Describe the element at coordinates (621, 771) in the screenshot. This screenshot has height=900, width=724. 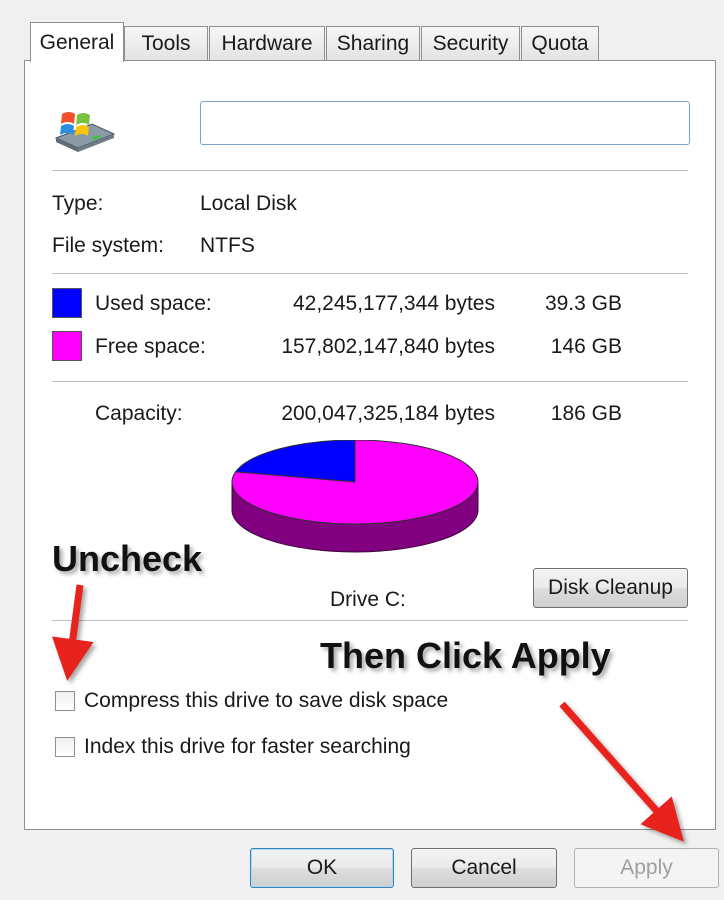
I see `arrow-to-apply-button` at that location.